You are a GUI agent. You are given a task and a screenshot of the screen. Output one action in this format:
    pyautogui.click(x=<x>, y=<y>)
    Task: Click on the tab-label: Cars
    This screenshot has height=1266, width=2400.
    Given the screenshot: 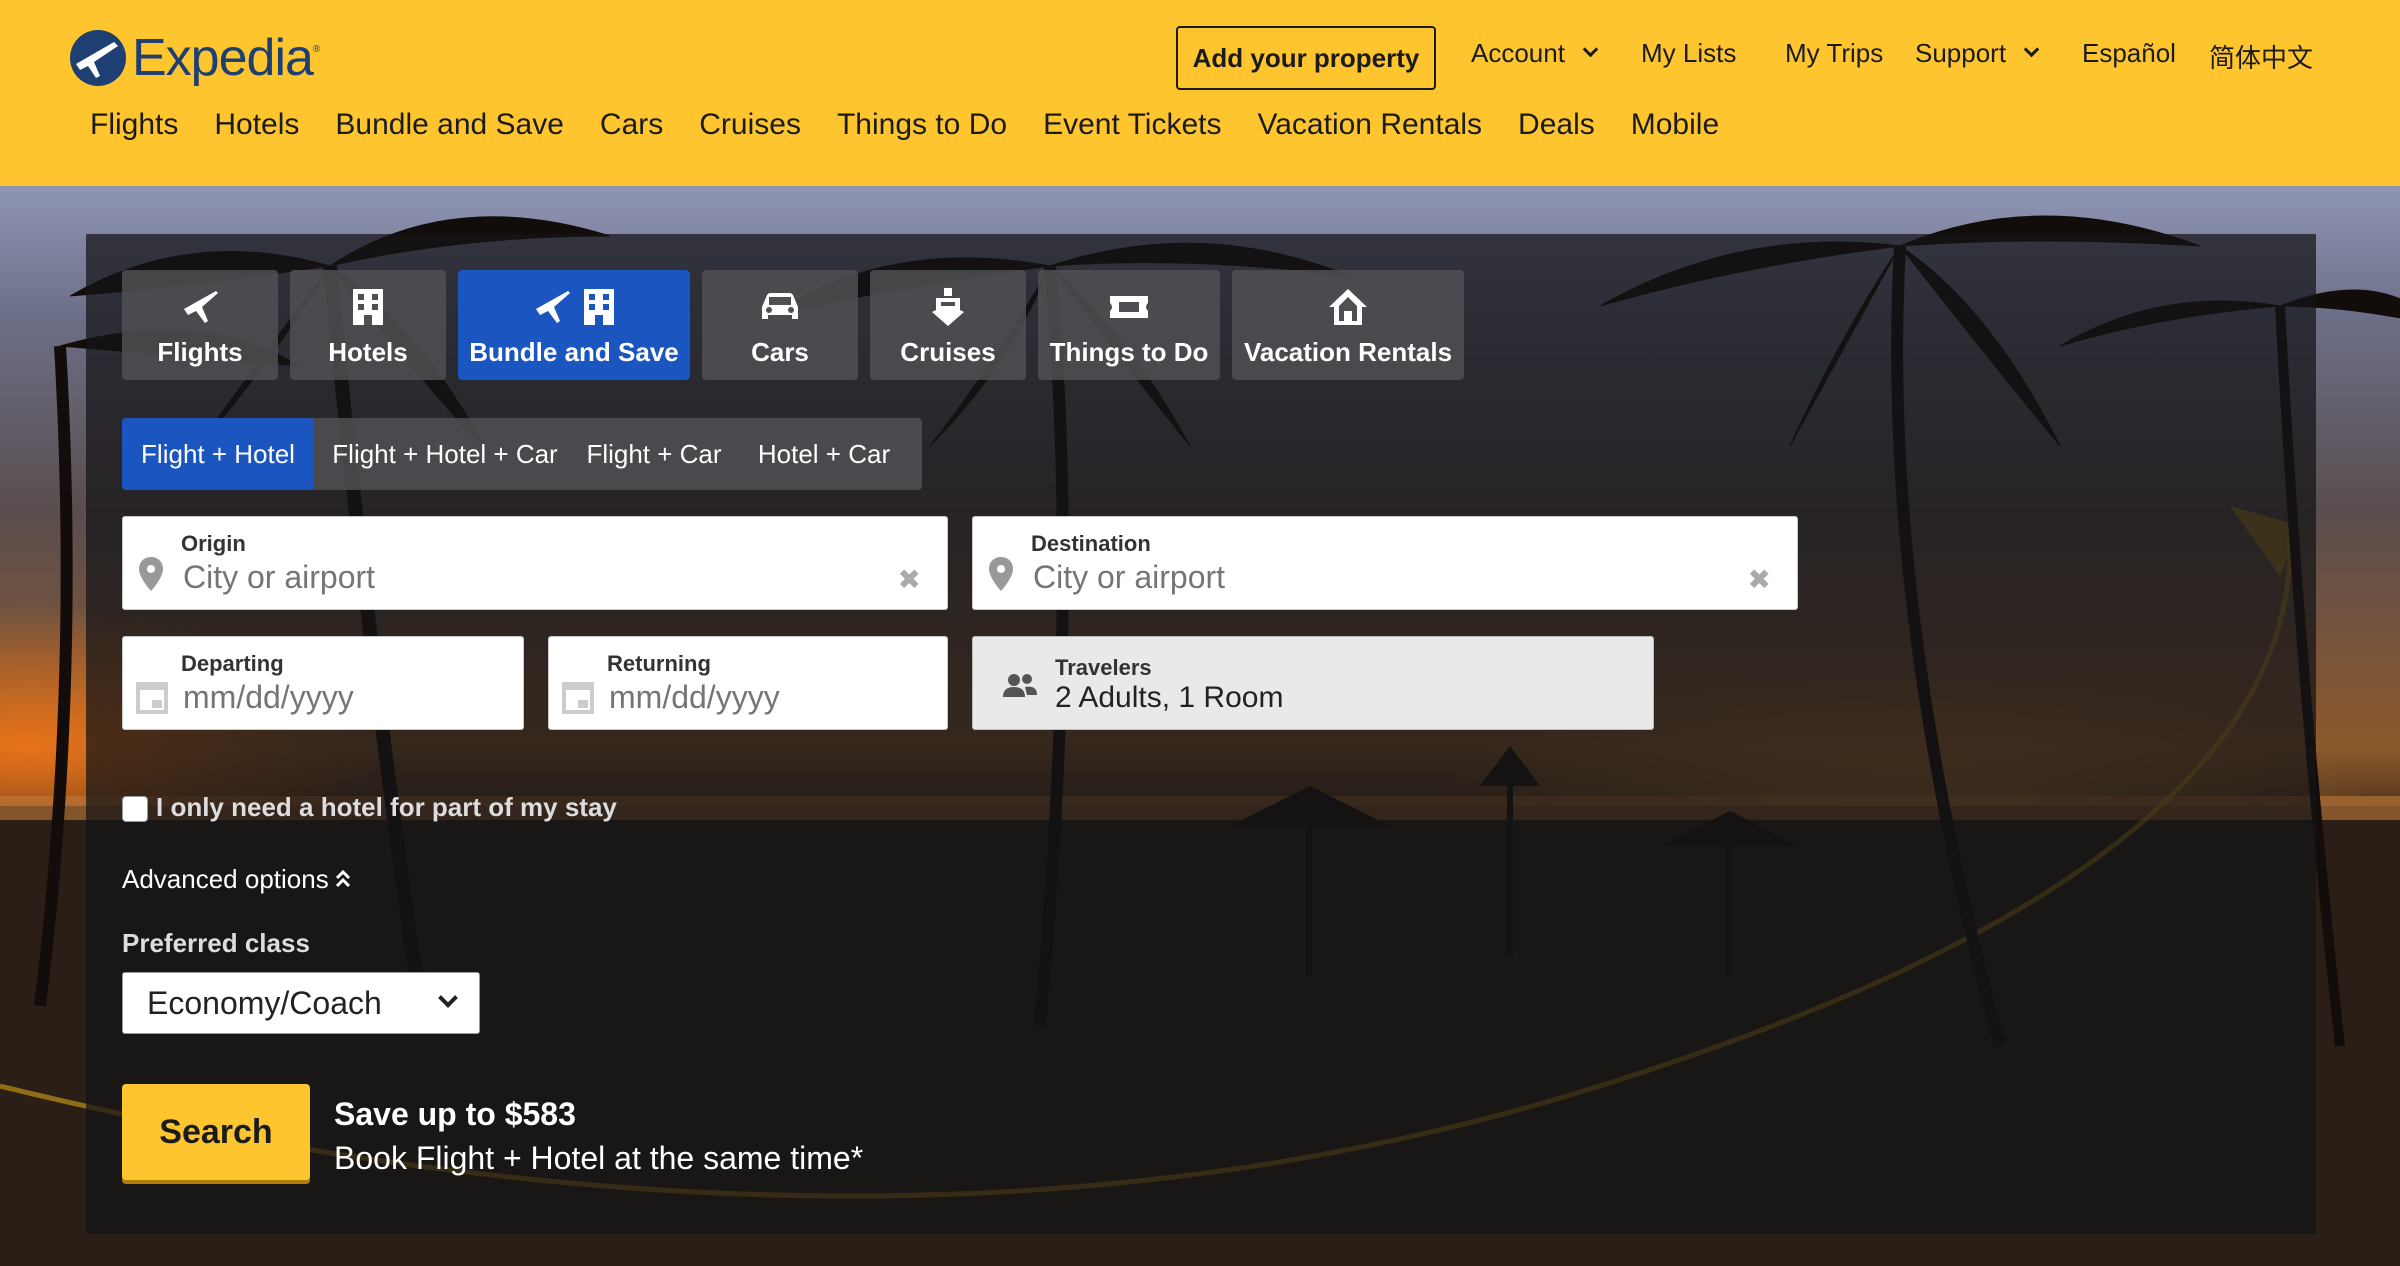 What is the action you would take?
    pyautogui.click(x=780, y=352)
    